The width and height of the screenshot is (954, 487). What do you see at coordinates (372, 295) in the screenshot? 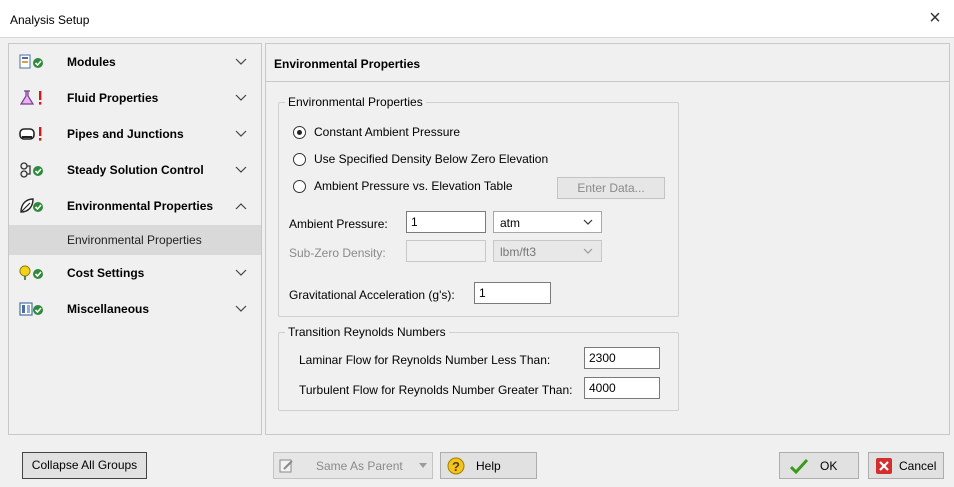
I see `gravity-label: Gravitational Acceleration (g's):` at bounding box center [372, 295].